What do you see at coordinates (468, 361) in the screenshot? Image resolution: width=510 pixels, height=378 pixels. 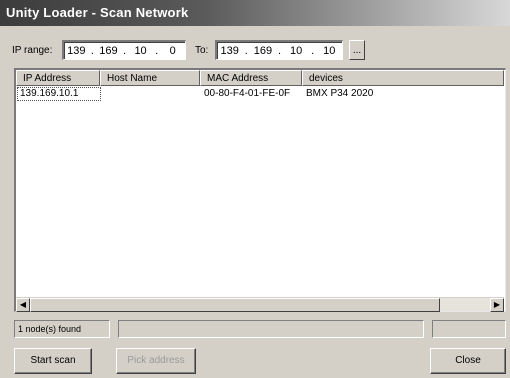 I see `close-button: Close` at bounding box center [468, 361].